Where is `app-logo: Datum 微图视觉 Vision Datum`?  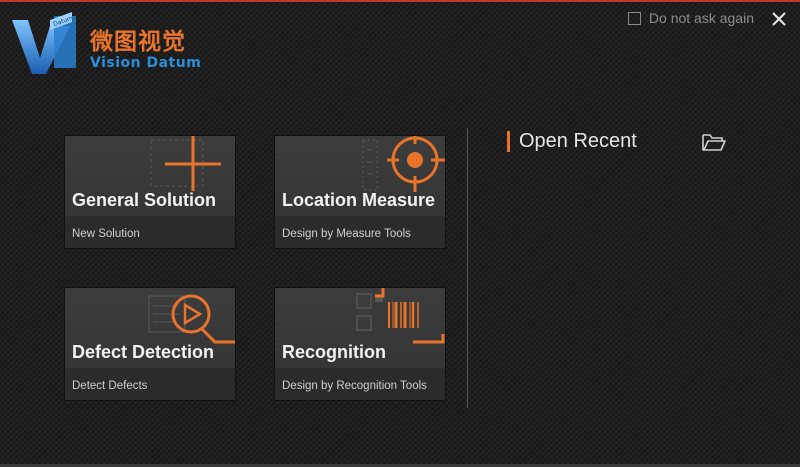 app-logo: Datum 微图视觉 Vision Datum is located at coordinates (110, 47).